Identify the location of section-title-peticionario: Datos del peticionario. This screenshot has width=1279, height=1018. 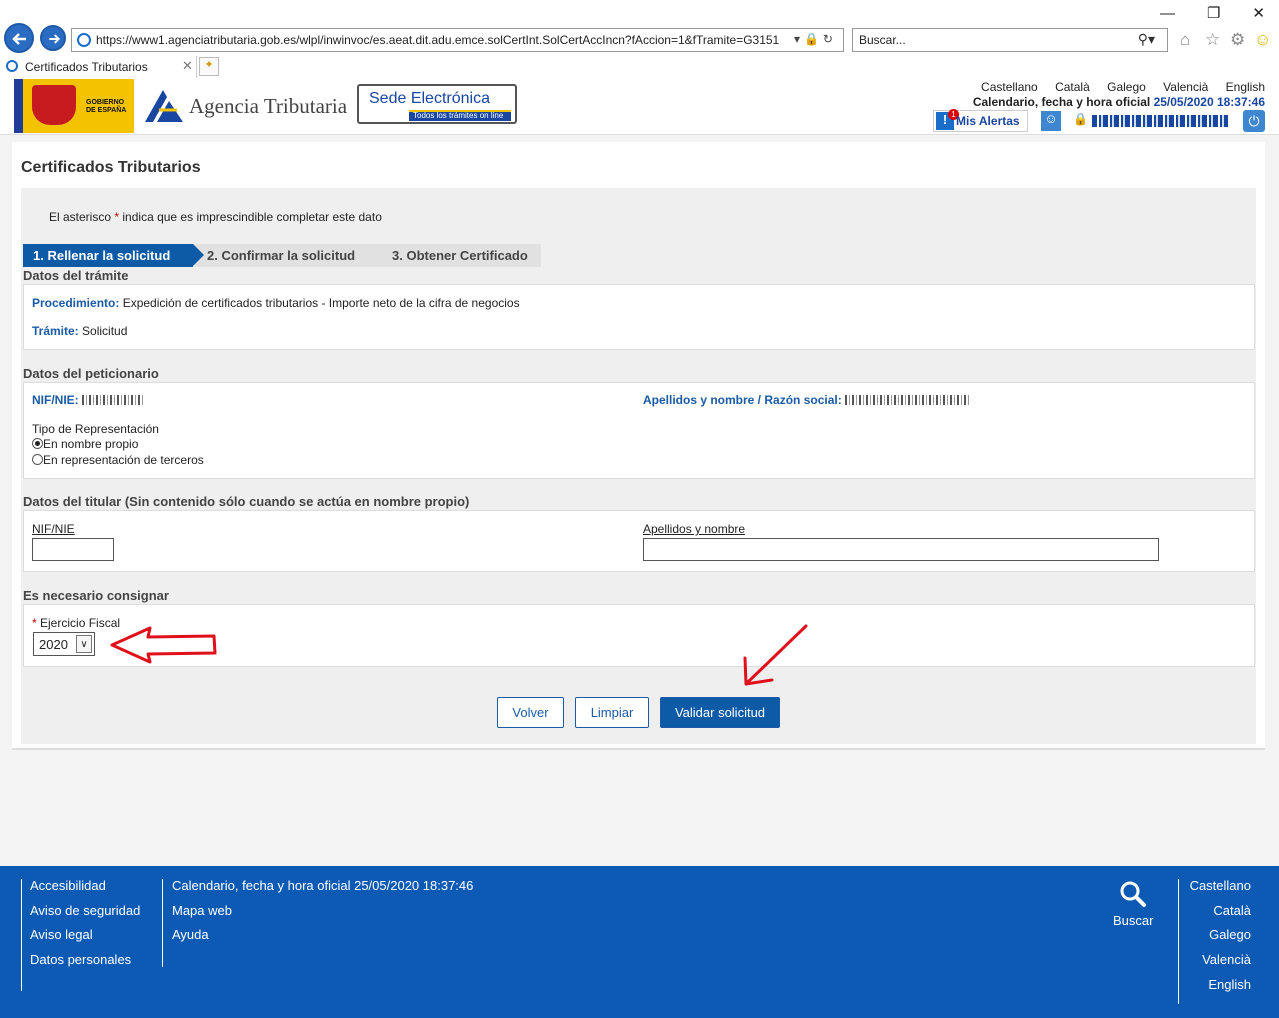
(91, 373).